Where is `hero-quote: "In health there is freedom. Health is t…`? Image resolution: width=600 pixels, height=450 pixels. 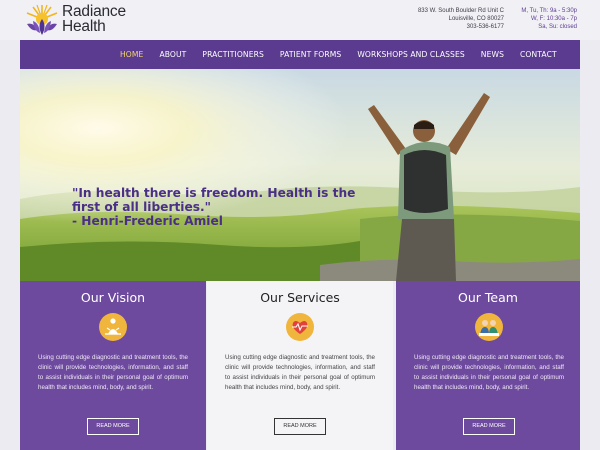 hero-quote: "In health there is freedom. Health is t… is located at coordinates (222, 207).